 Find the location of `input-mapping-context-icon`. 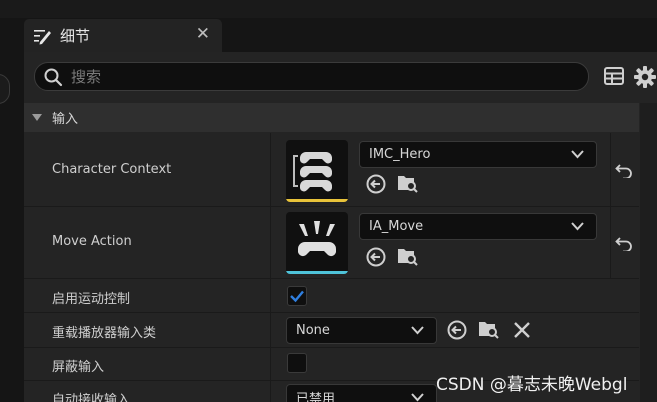

input-mapping-context-icon is located at coordinates (312, 172).